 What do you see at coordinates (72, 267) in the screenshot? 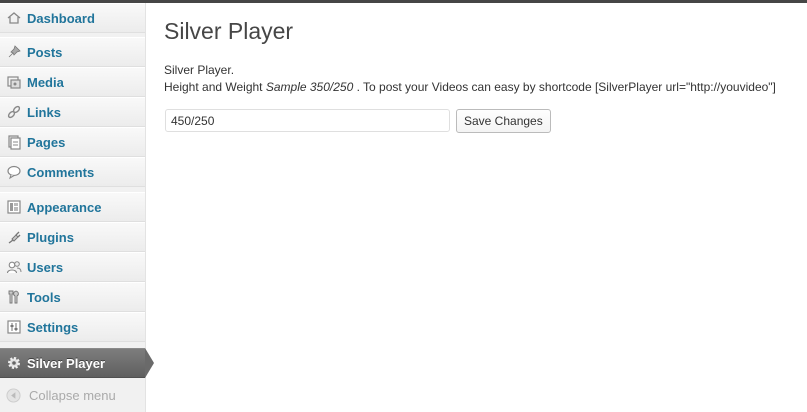
I see `sidebar-item-users: Users` at bounding box center [72, 267].